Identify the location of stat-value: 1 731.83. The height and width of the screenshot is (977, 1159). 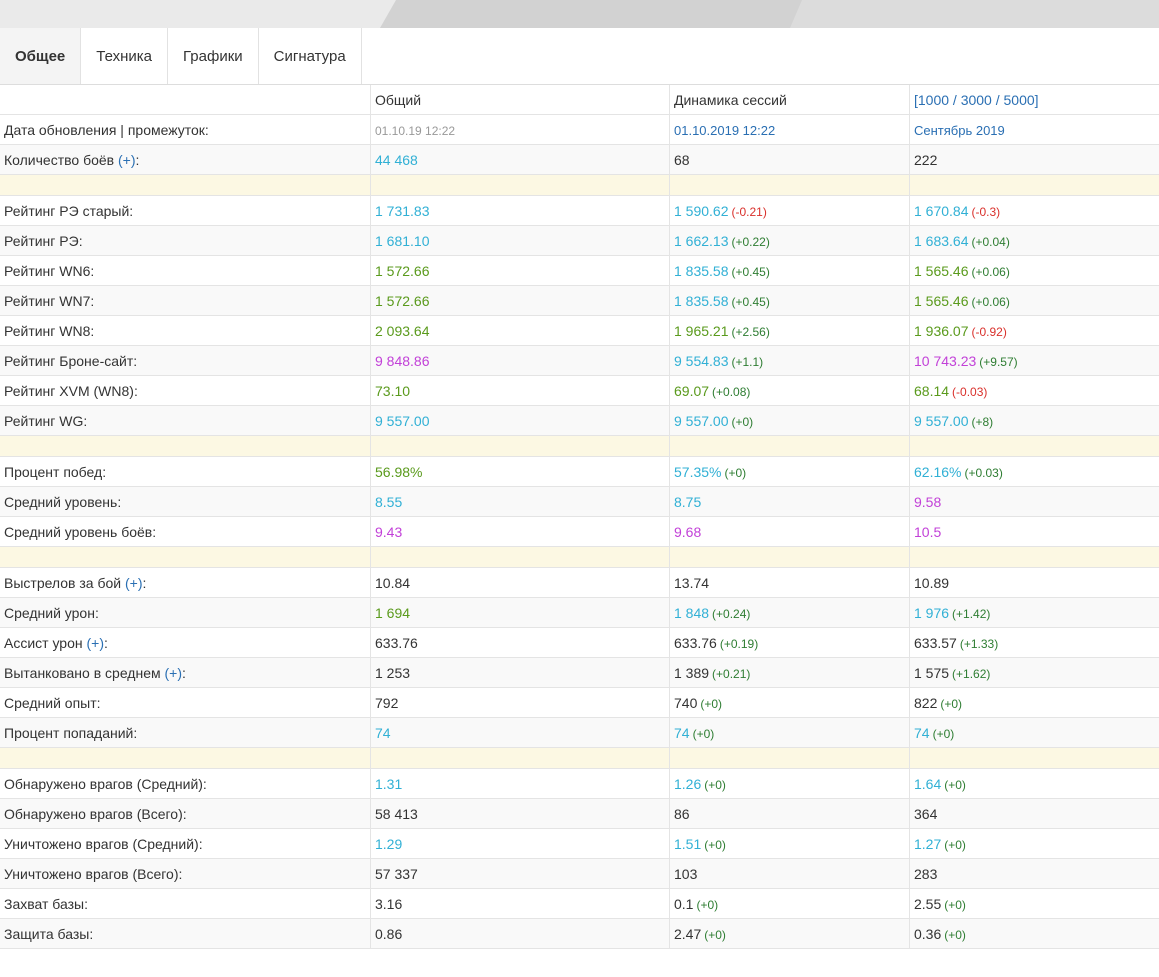
(402, 210).